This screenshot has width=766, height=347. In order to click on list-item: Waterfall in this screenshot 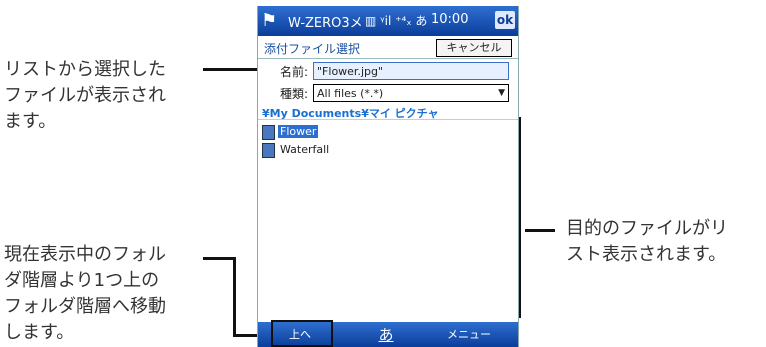, I will do `click(296, 150)`.